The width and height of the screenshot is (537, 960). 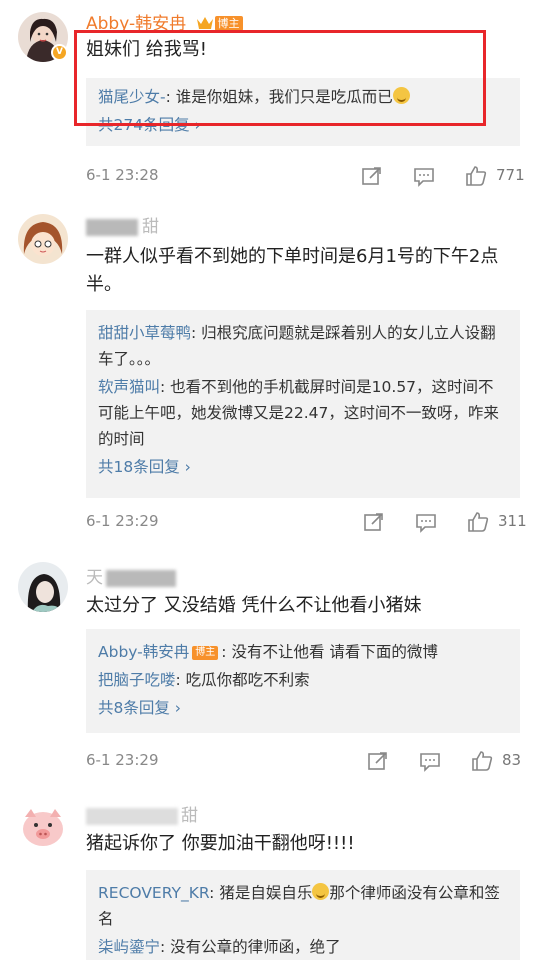 What do you see at coordinates (305, 176) in the screenshot?
I see `comment-meta: 6-1 23:28 771` at bounding box center [305, 176].